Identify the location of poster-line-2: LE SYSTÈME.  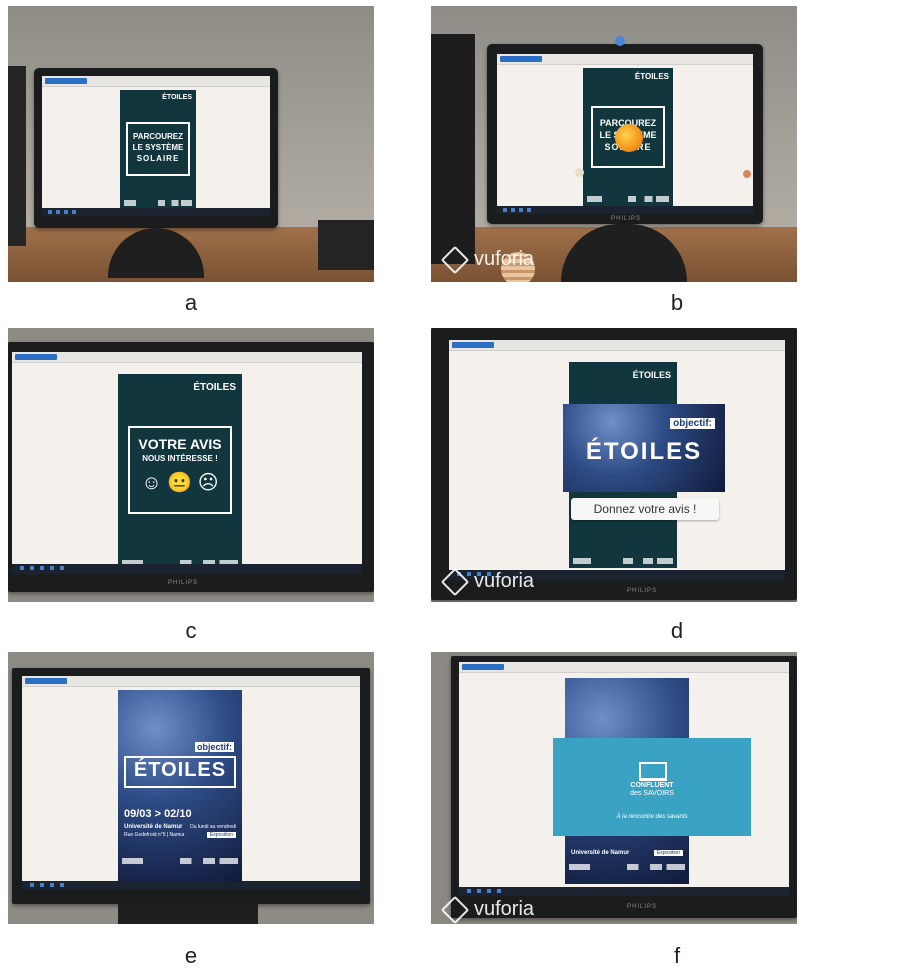
(158, 147).